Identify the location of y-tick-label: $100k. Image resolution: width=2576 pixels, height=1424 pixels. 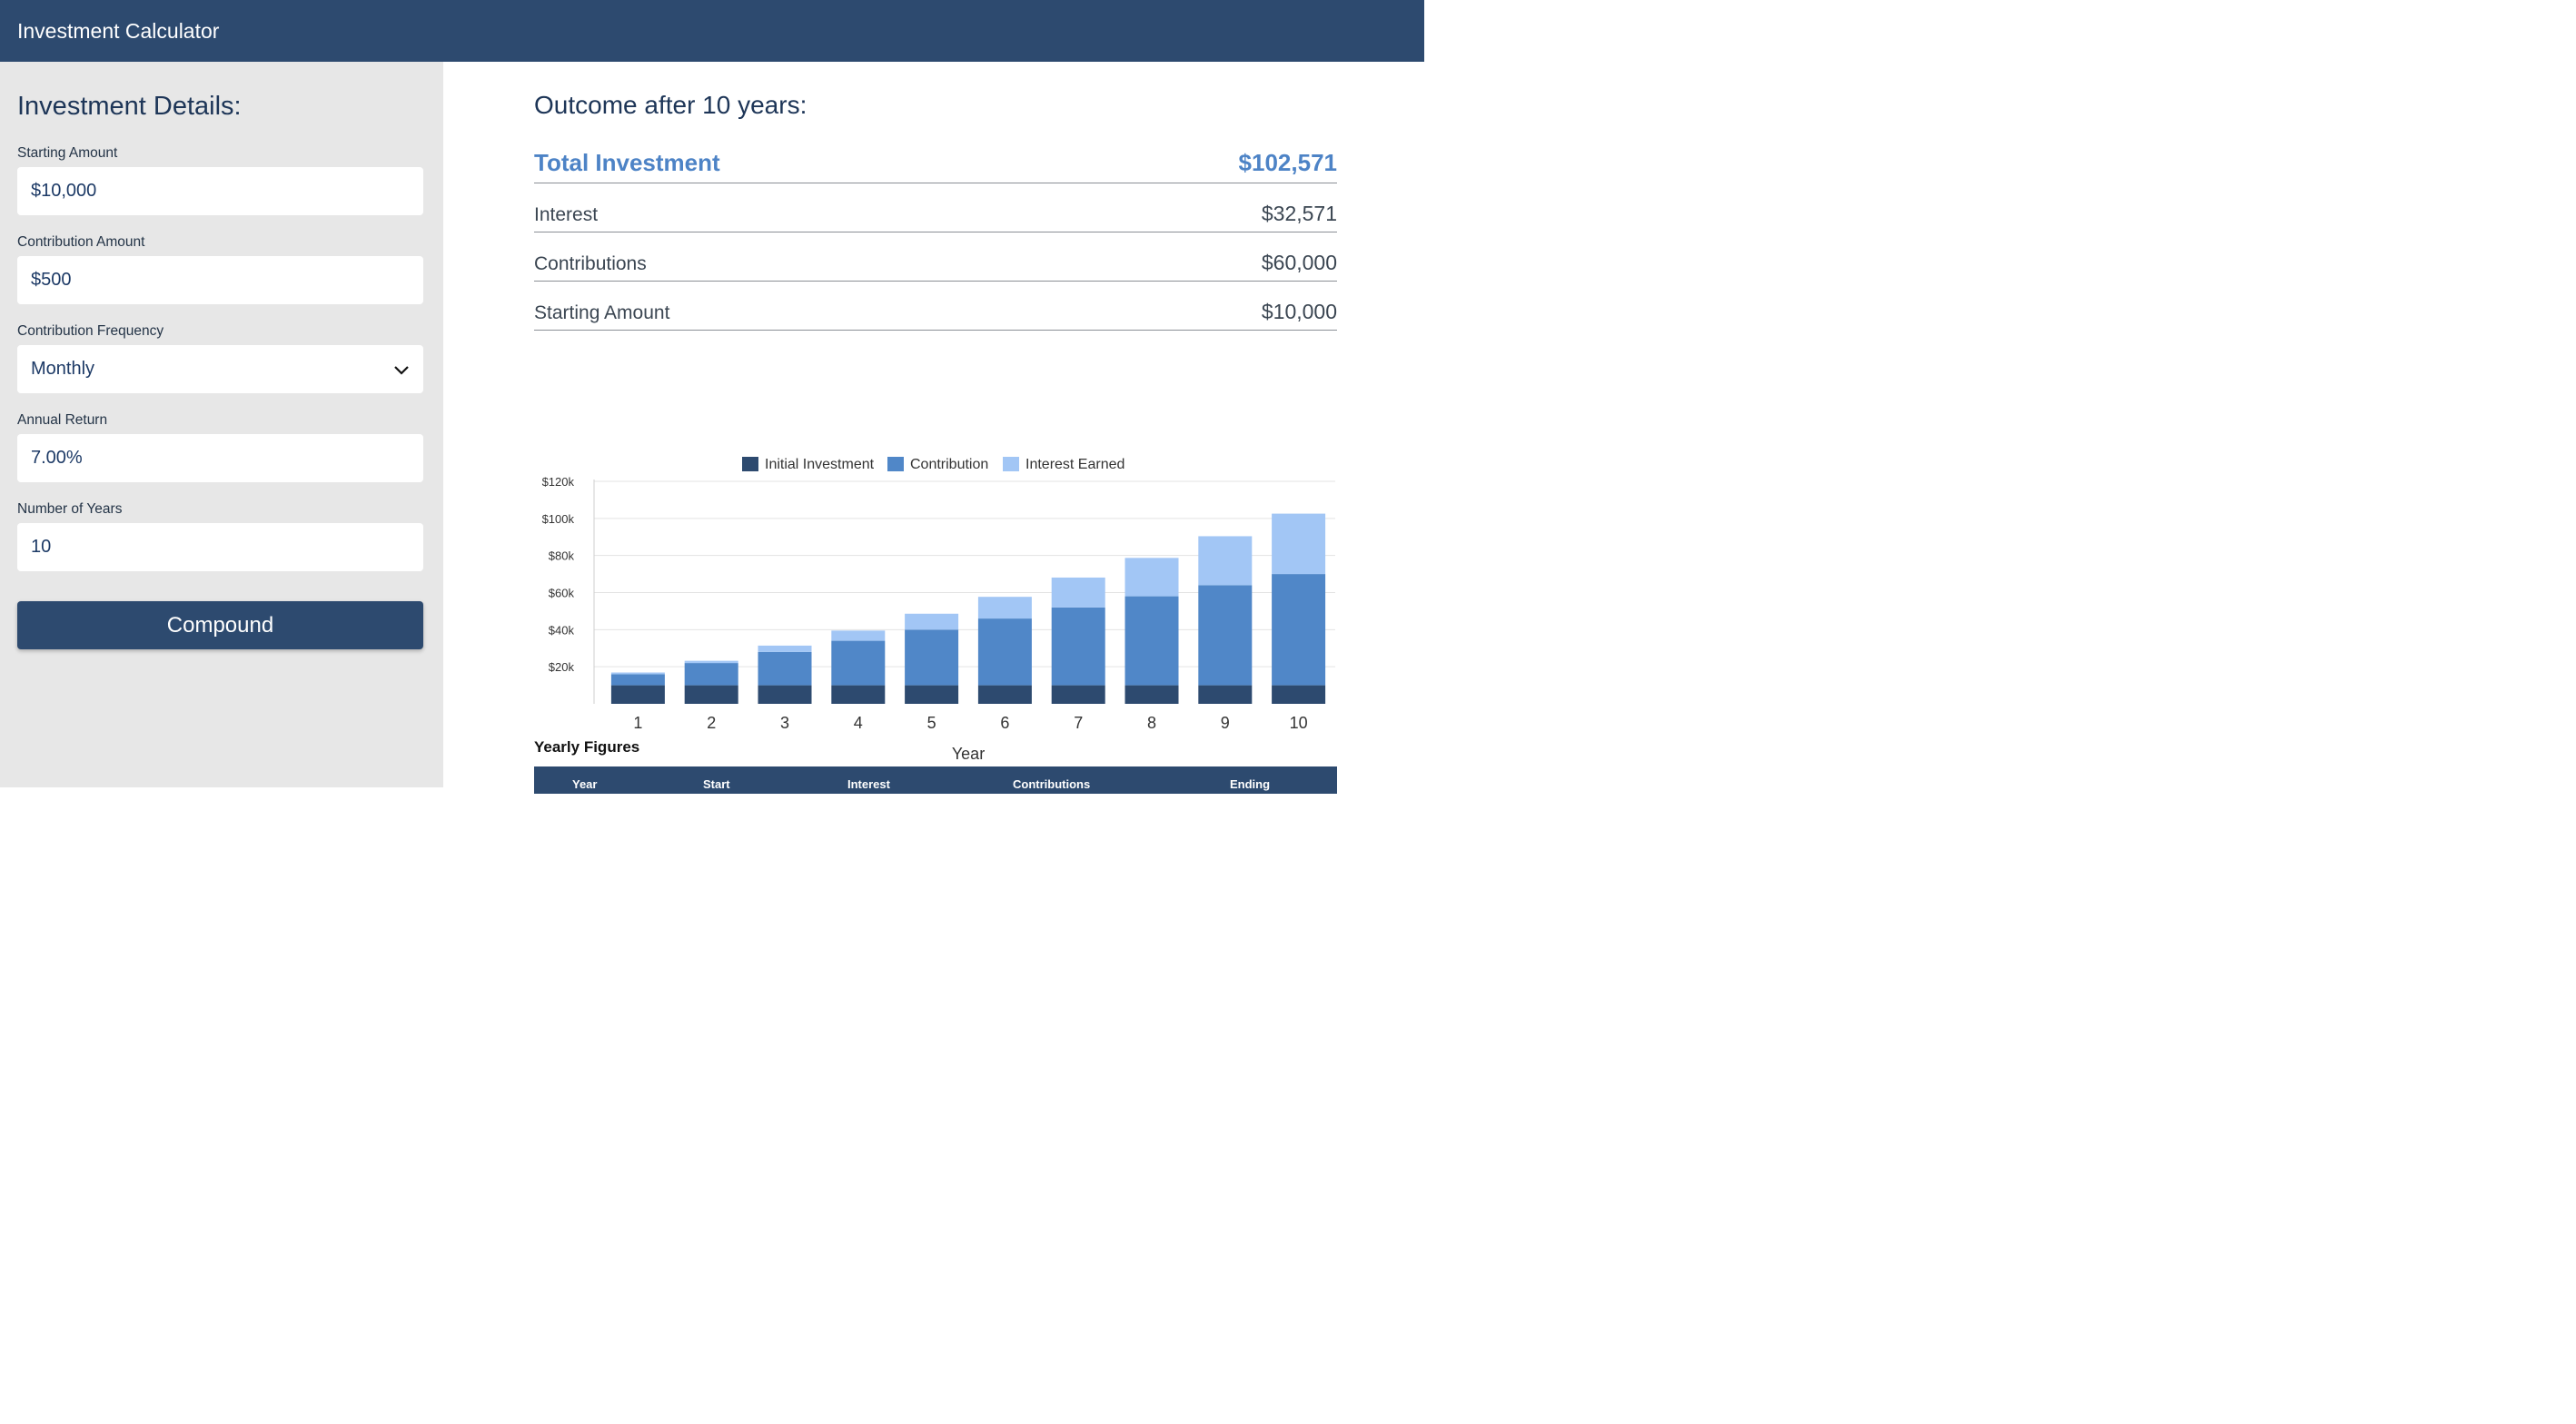
(558, 519).